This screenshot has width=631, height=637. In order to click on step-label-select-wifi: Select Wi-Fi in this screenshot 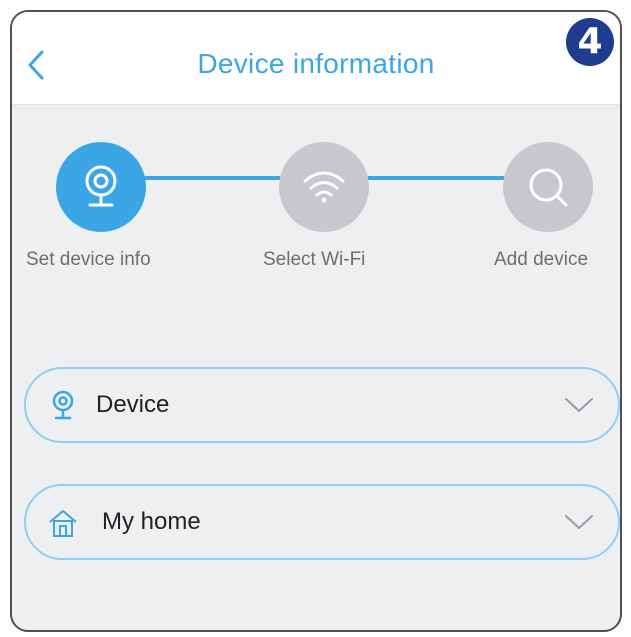, I will do `click(314, 259)`.